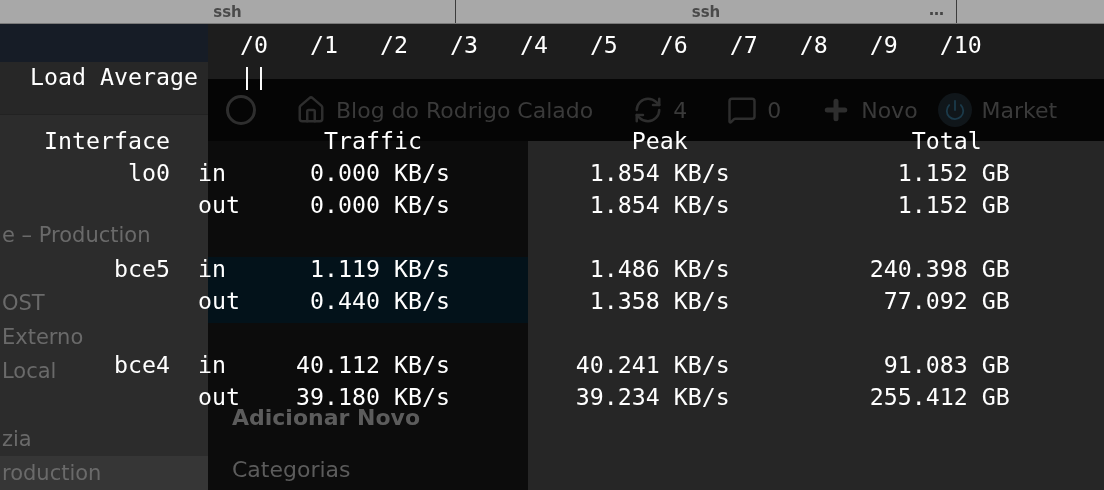 The image size is (1104, 490). Describe the element at coordinates (960, 44) in the screenshot. I see `scale-label: /10` at that location.